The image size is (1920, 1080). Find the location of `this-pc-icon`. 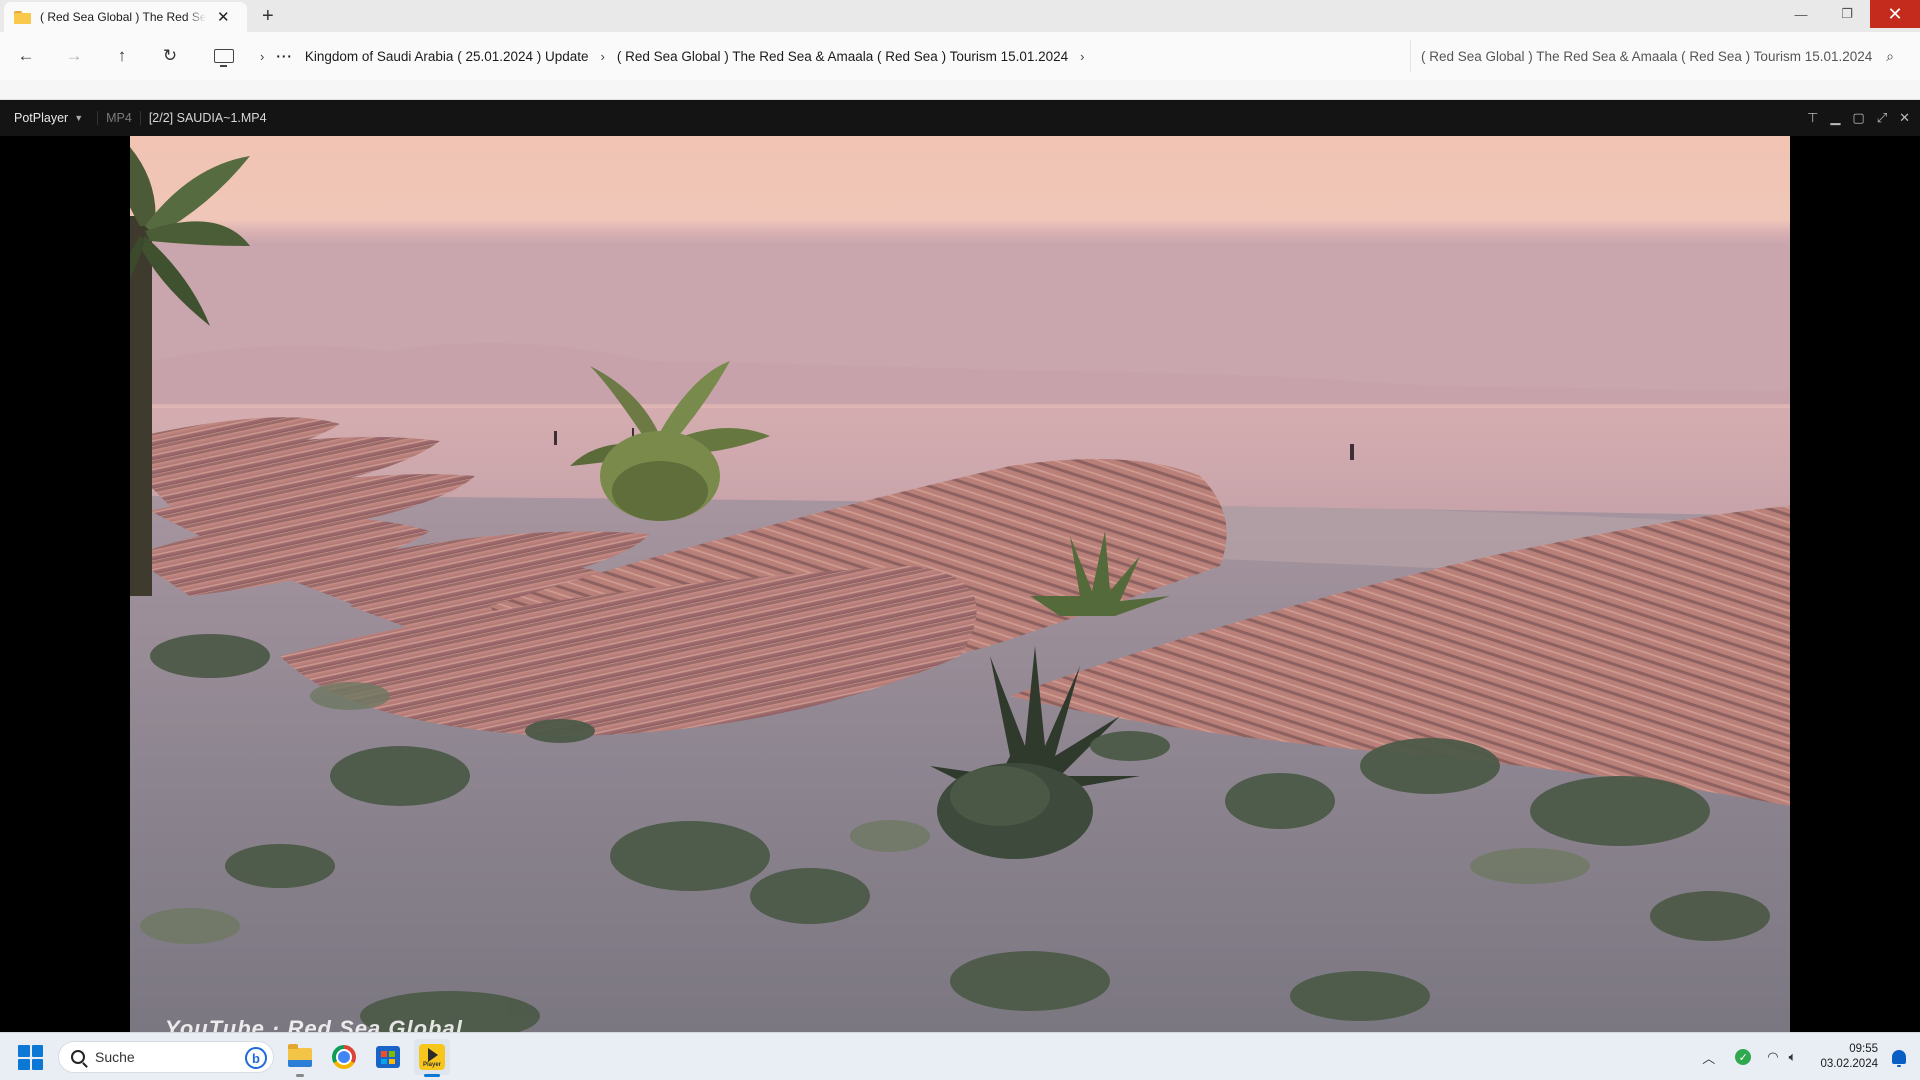

this-pc-icon is located at coordinates (224, 58).